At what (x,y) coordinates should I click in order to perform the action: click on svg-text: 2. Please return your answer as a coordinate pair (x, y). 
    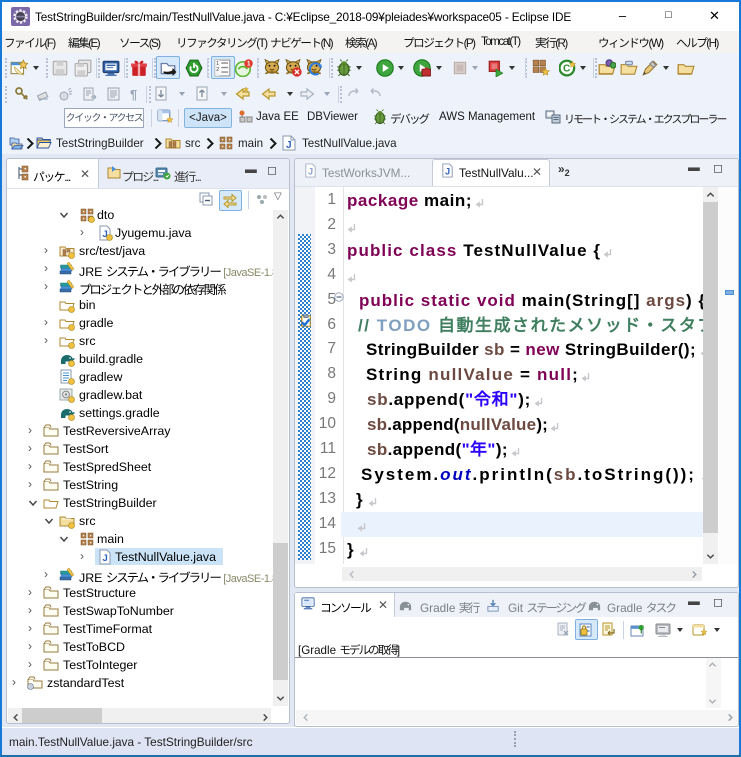
    Looking at the image, I should click on (217, 70).